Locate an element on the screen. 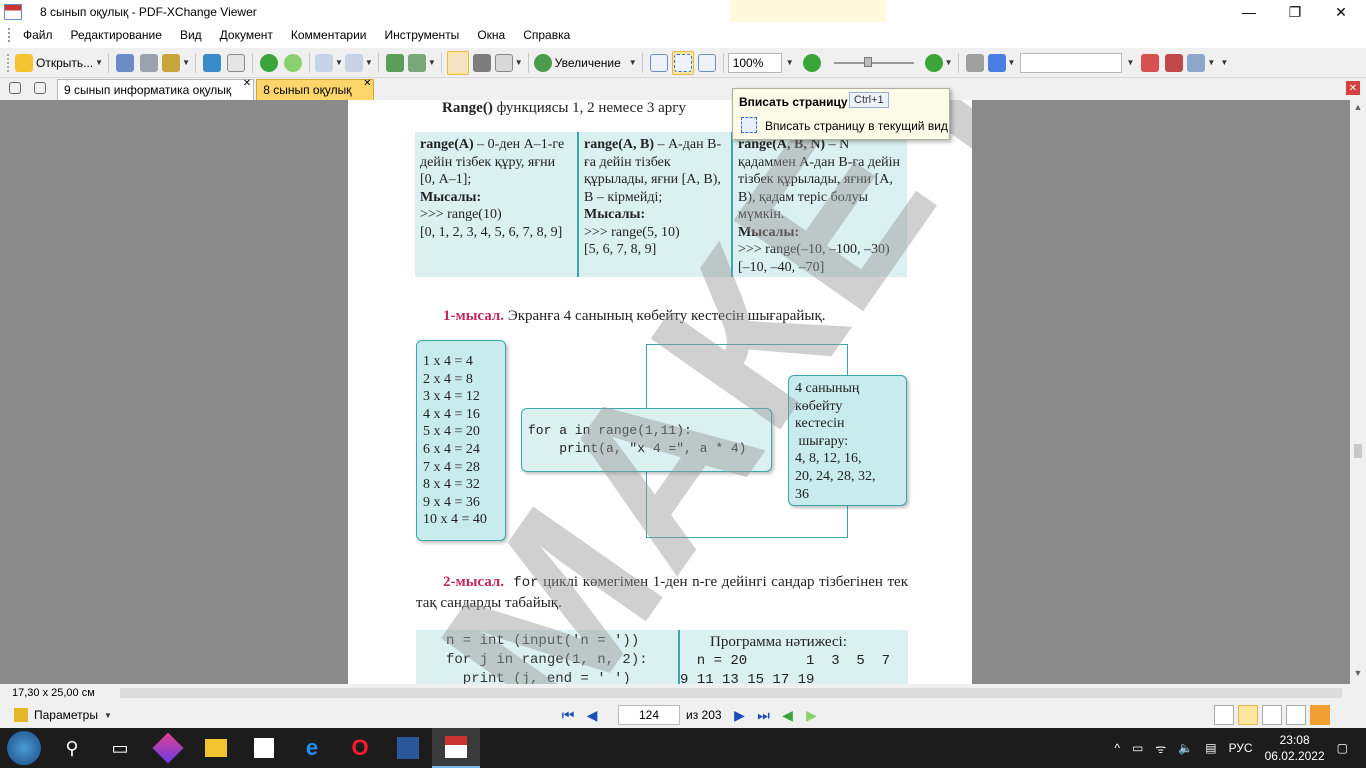  history-forward-button: ▶ is located at coordinates (812, 715).